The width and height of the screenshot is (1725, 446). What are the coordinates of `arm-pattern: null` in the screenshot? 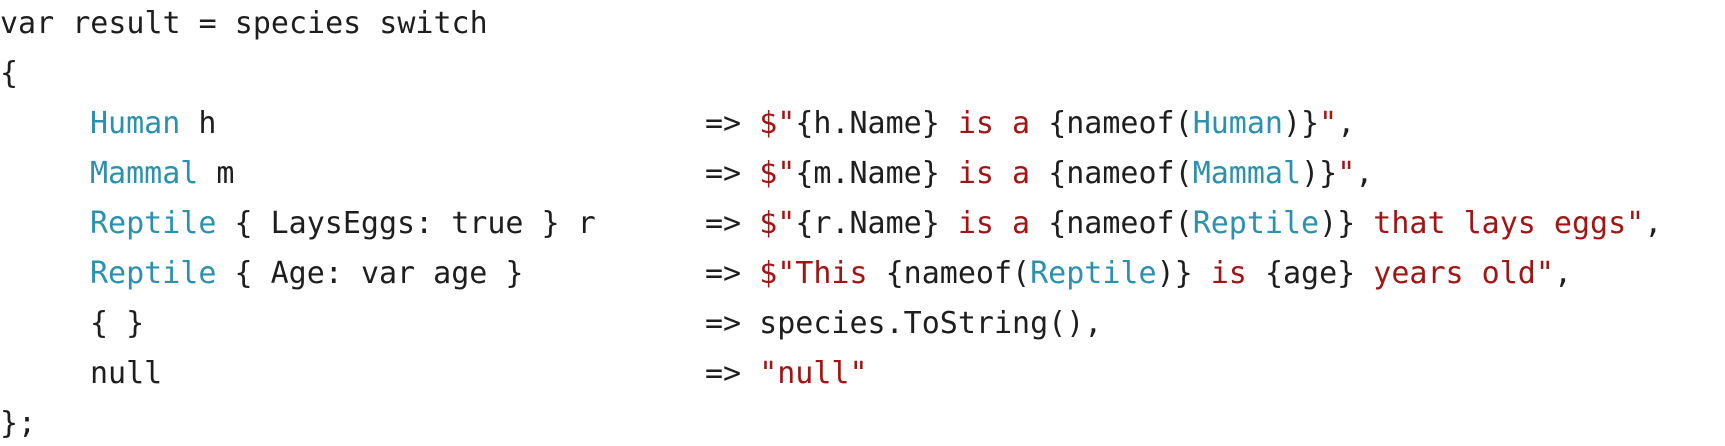 It's located at (126, 374).